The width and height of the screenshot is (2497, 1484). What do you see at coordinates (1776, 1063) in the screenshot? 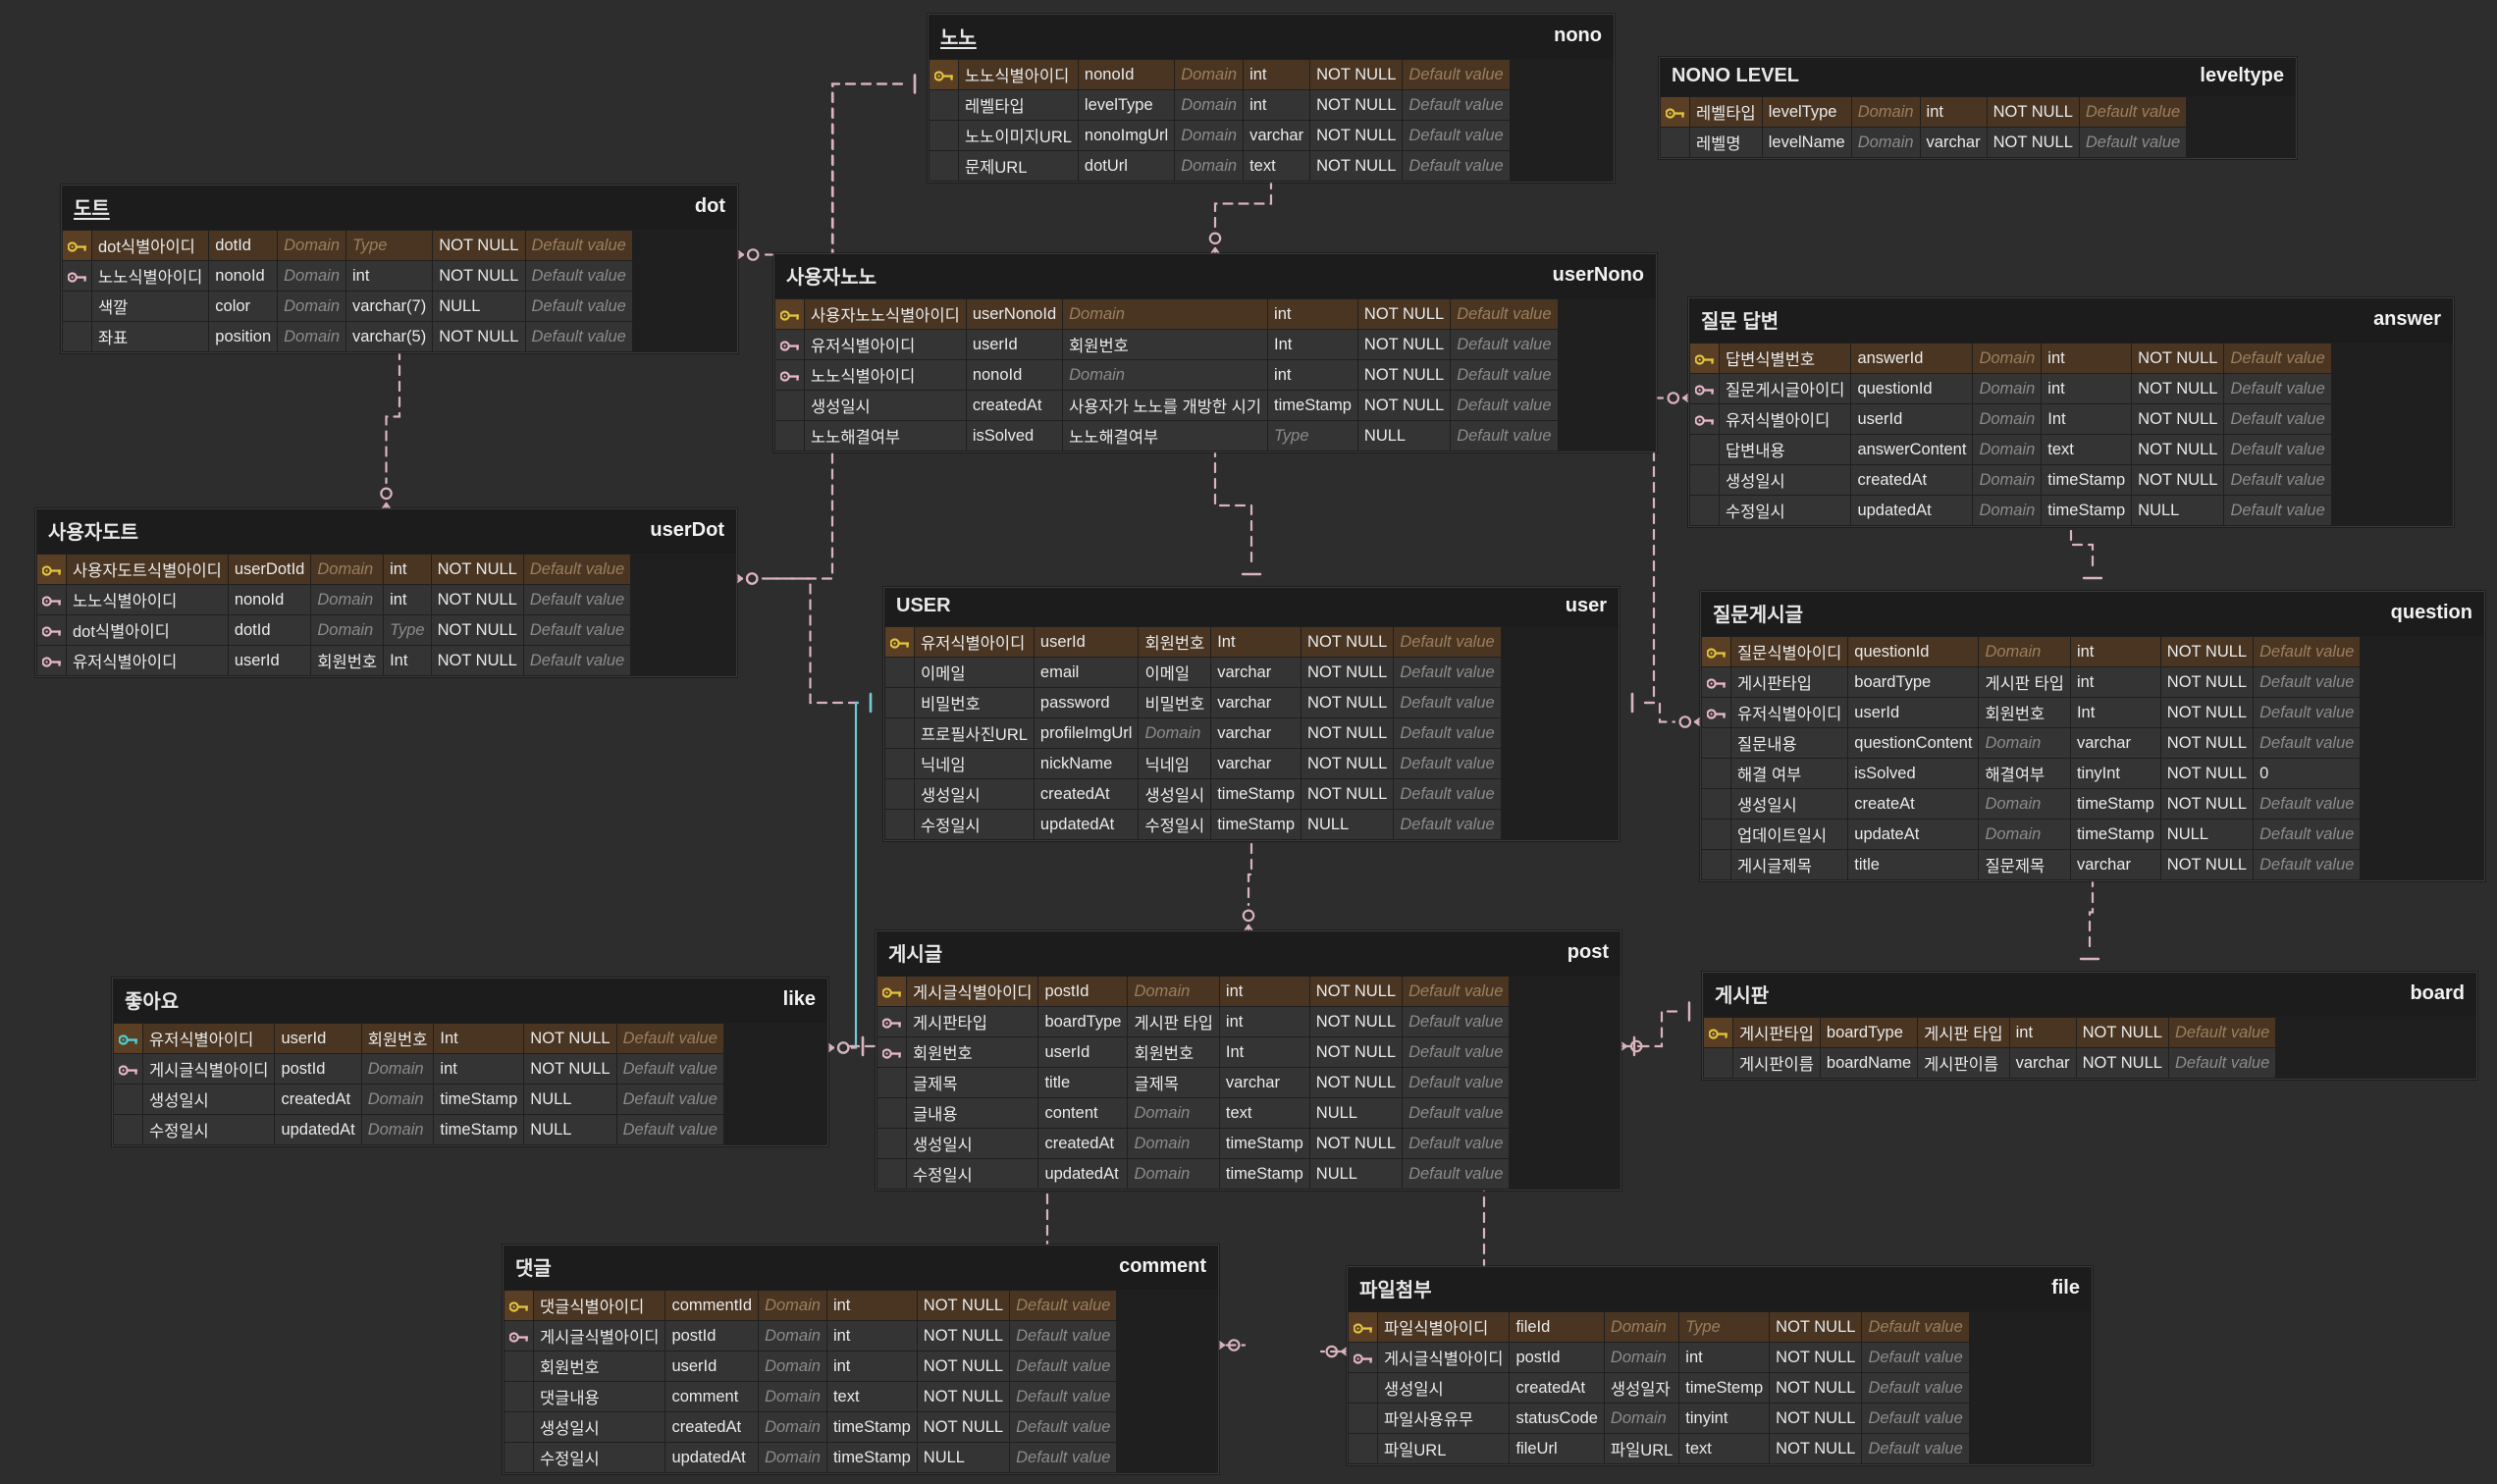
I see `column-logical-name: 게시판이름` at bounding box center [1776, 1063].